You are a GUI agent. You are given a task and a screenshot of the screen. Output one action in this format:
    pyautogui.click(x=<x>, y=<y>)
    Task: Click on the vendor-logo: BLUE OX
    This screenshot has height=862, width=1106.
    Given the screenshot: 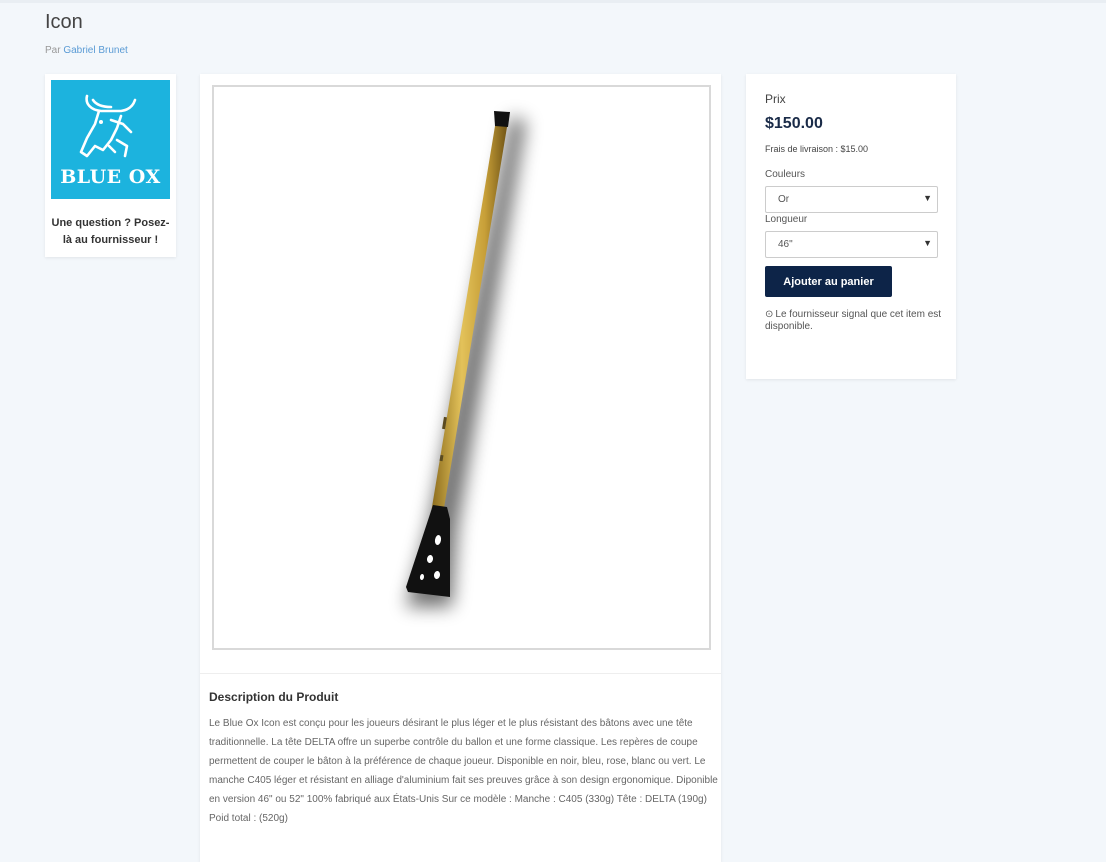 What is the action you would take?
    pyautogui.click(x=110, y=139)
    